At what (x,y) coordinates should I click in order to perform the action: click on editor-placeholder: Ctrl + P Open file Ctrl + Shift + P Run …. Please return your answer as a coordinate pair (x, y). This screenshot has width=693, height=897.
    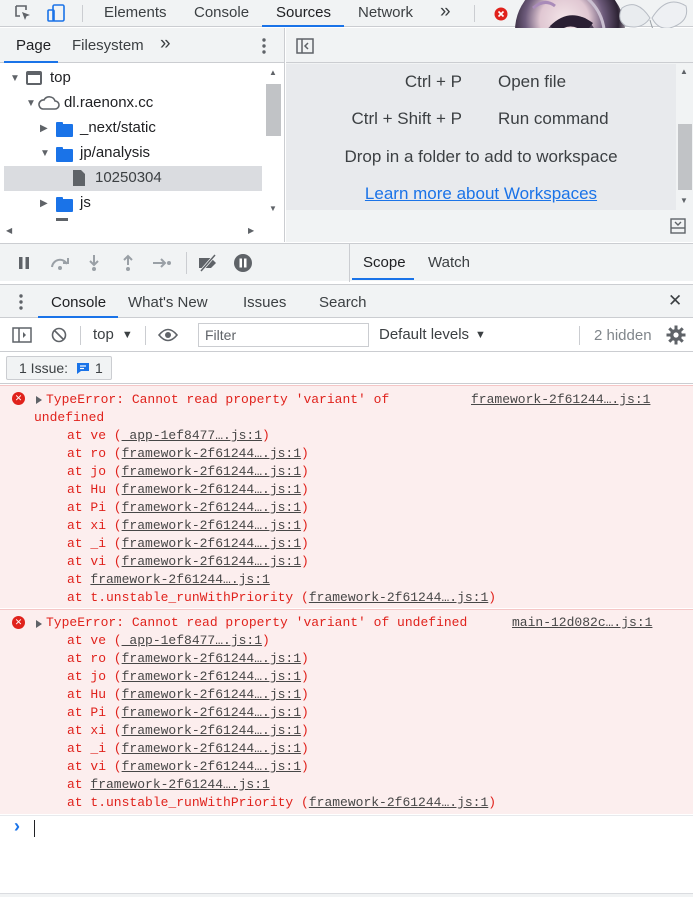
    Looking at the image, I should click on (481, 137).